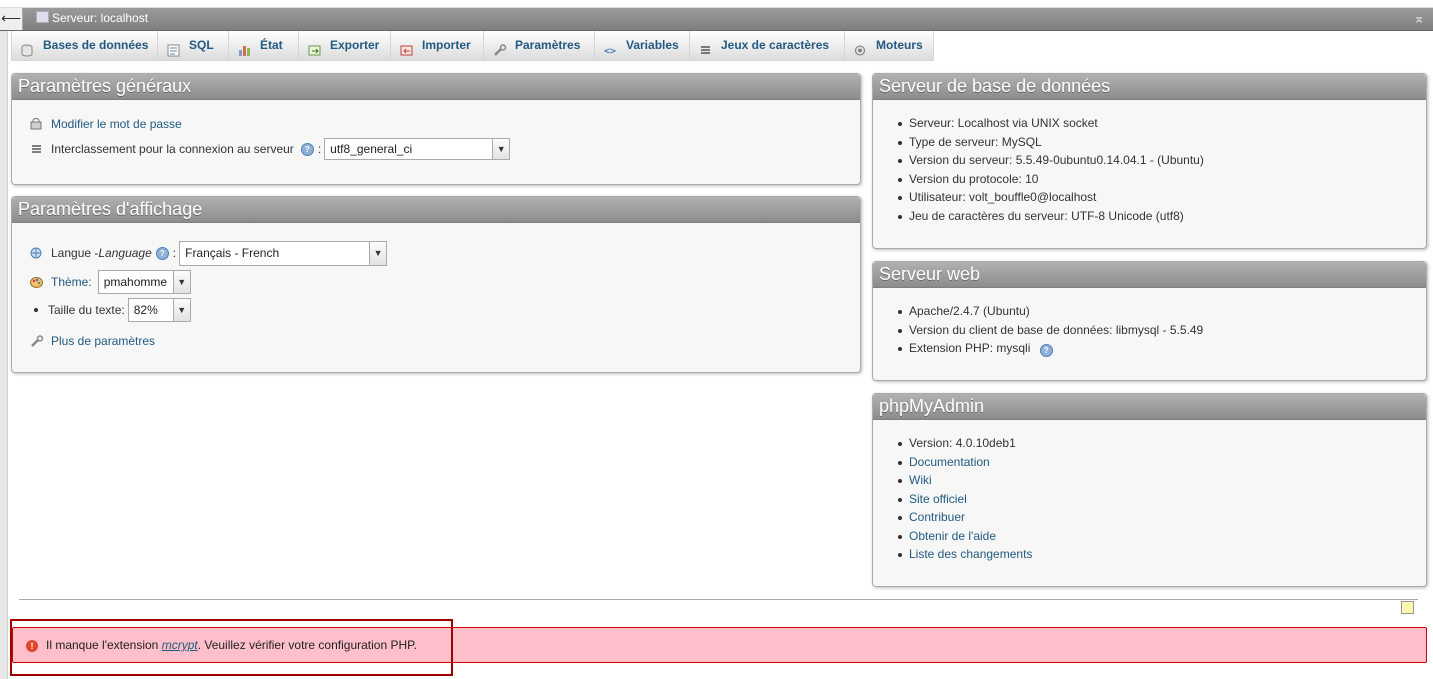 The width and height of the screenshot is (1433, 679). I want to click on fontsize-select: 82% ▼, so click(159, 310).